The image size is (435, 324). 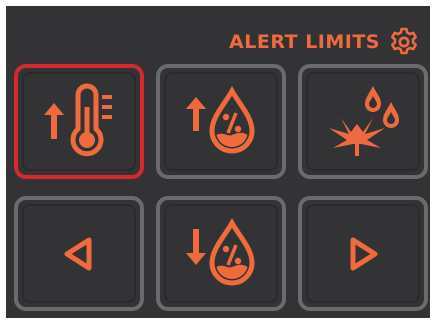 I want to click on temperature-up-icon, so click(x=78, y=119).